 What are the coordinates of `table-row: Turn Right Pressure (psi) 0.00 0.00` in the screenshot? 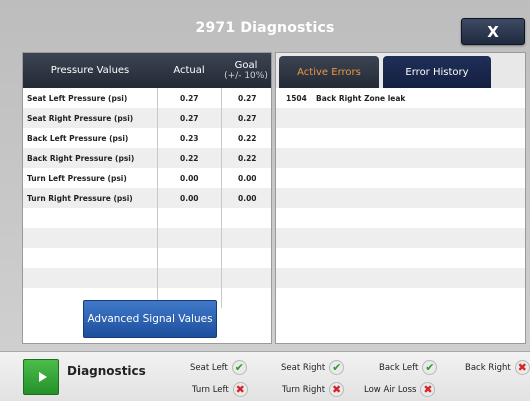 It's located at (147, 198).